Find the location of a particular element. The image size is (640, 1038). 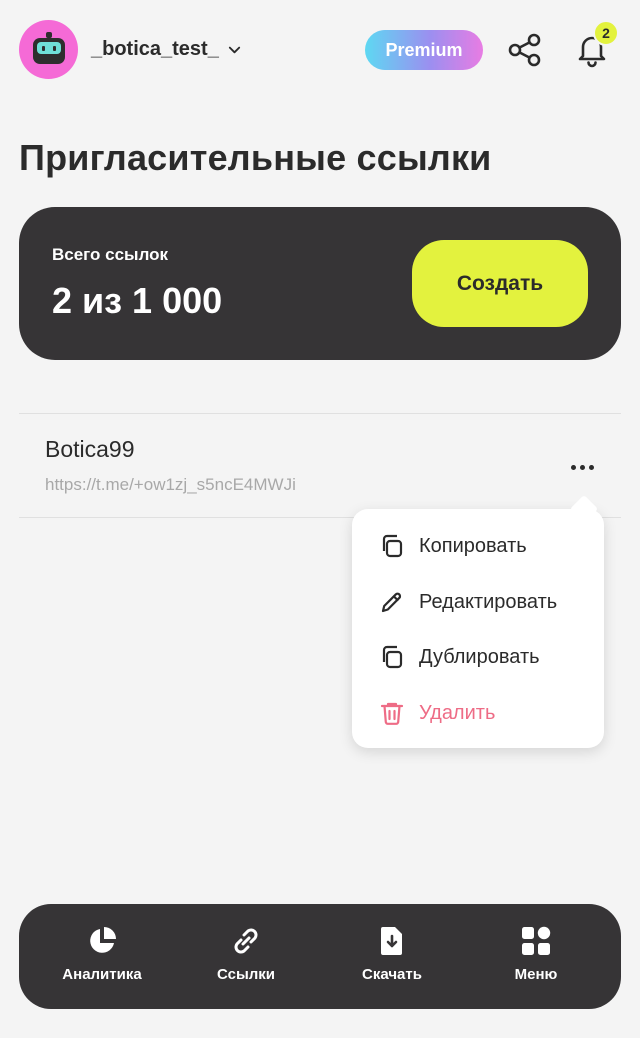

share-icon is located at coordinates (525, 50).